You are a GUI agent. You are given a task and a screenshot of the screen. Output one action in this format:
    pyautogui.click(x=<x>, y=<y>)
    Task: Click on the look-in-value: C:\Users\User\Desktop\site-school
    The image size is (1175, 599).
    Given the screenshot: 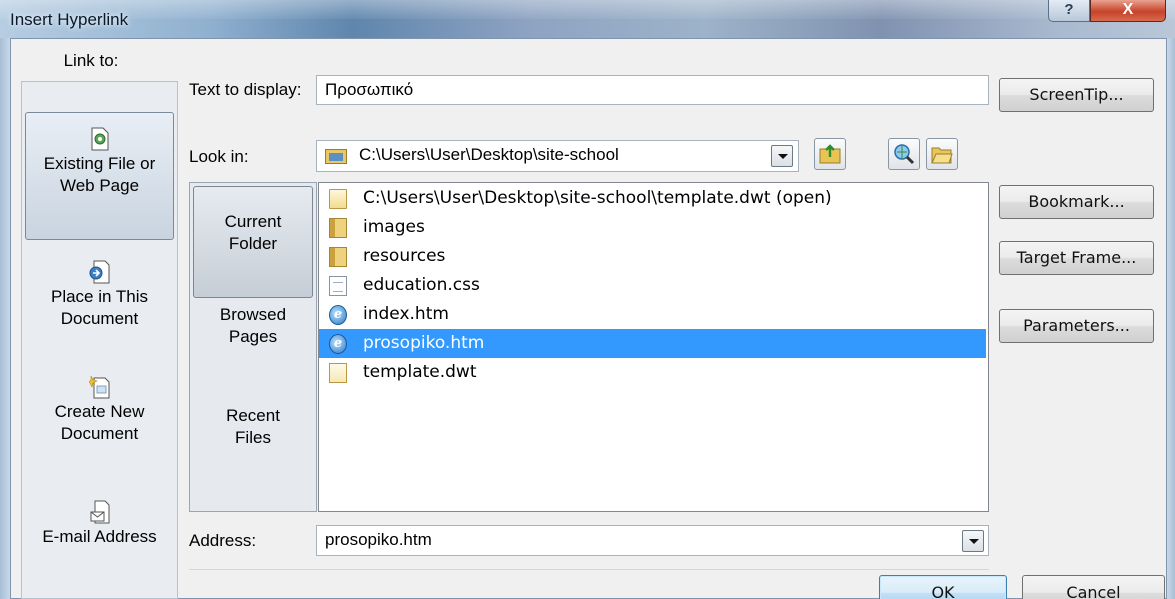 What is the action you would take?
    pyautogui.click(x=489, y=154)
    